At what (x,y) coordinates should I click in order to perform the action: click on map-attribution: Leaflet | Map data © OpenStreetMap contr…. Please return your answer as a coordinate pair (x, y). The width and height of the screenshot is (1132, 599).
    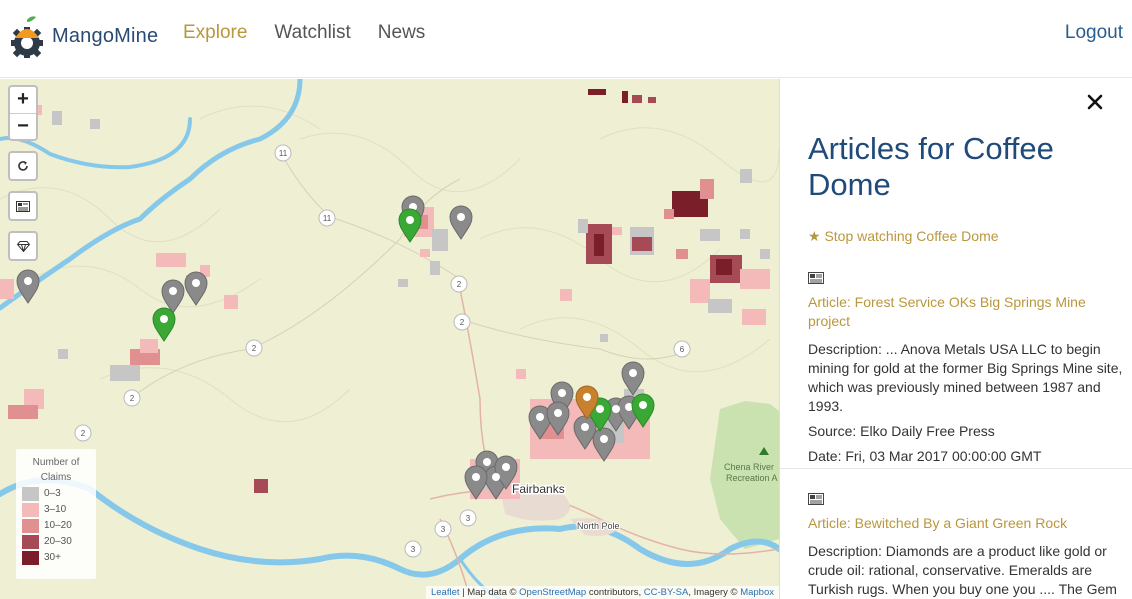
    Looking at the image, I should click on (602, 592).